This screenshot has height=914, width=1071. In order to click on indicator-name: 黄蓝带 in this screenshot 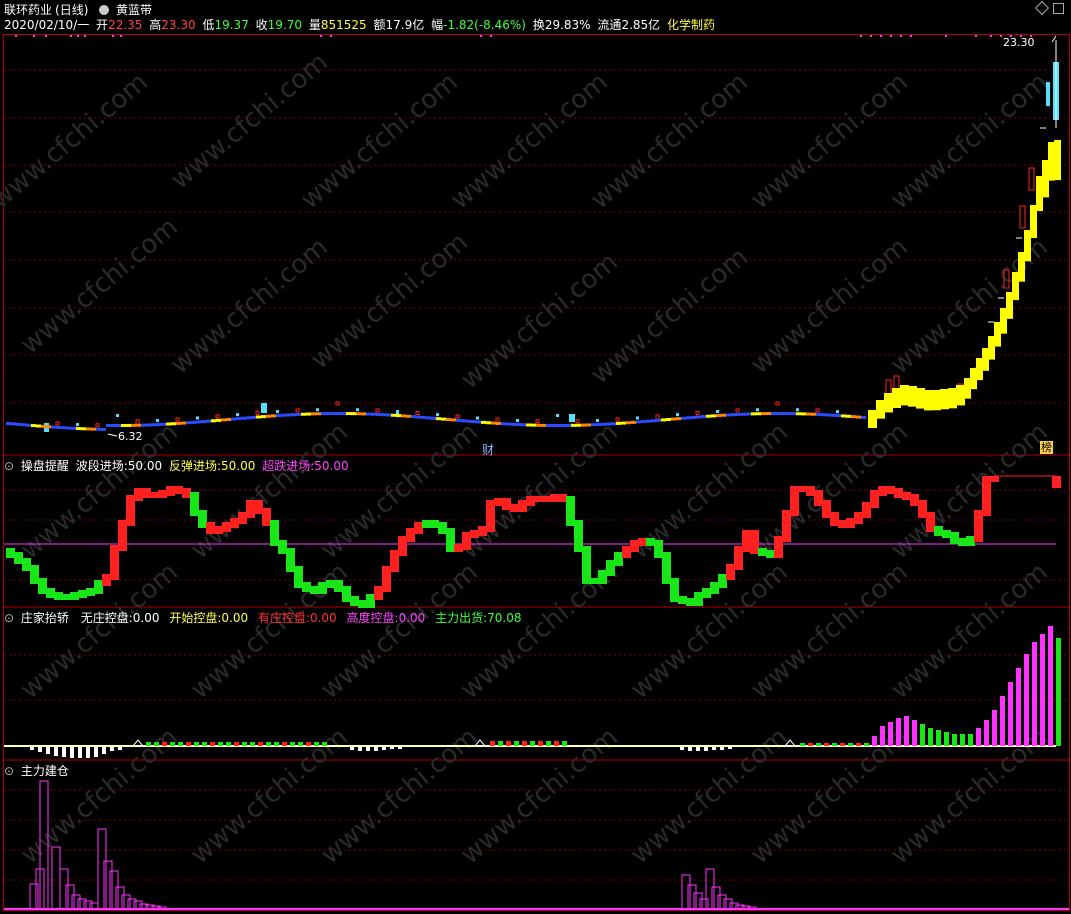, I will do `click(134, 10)`.